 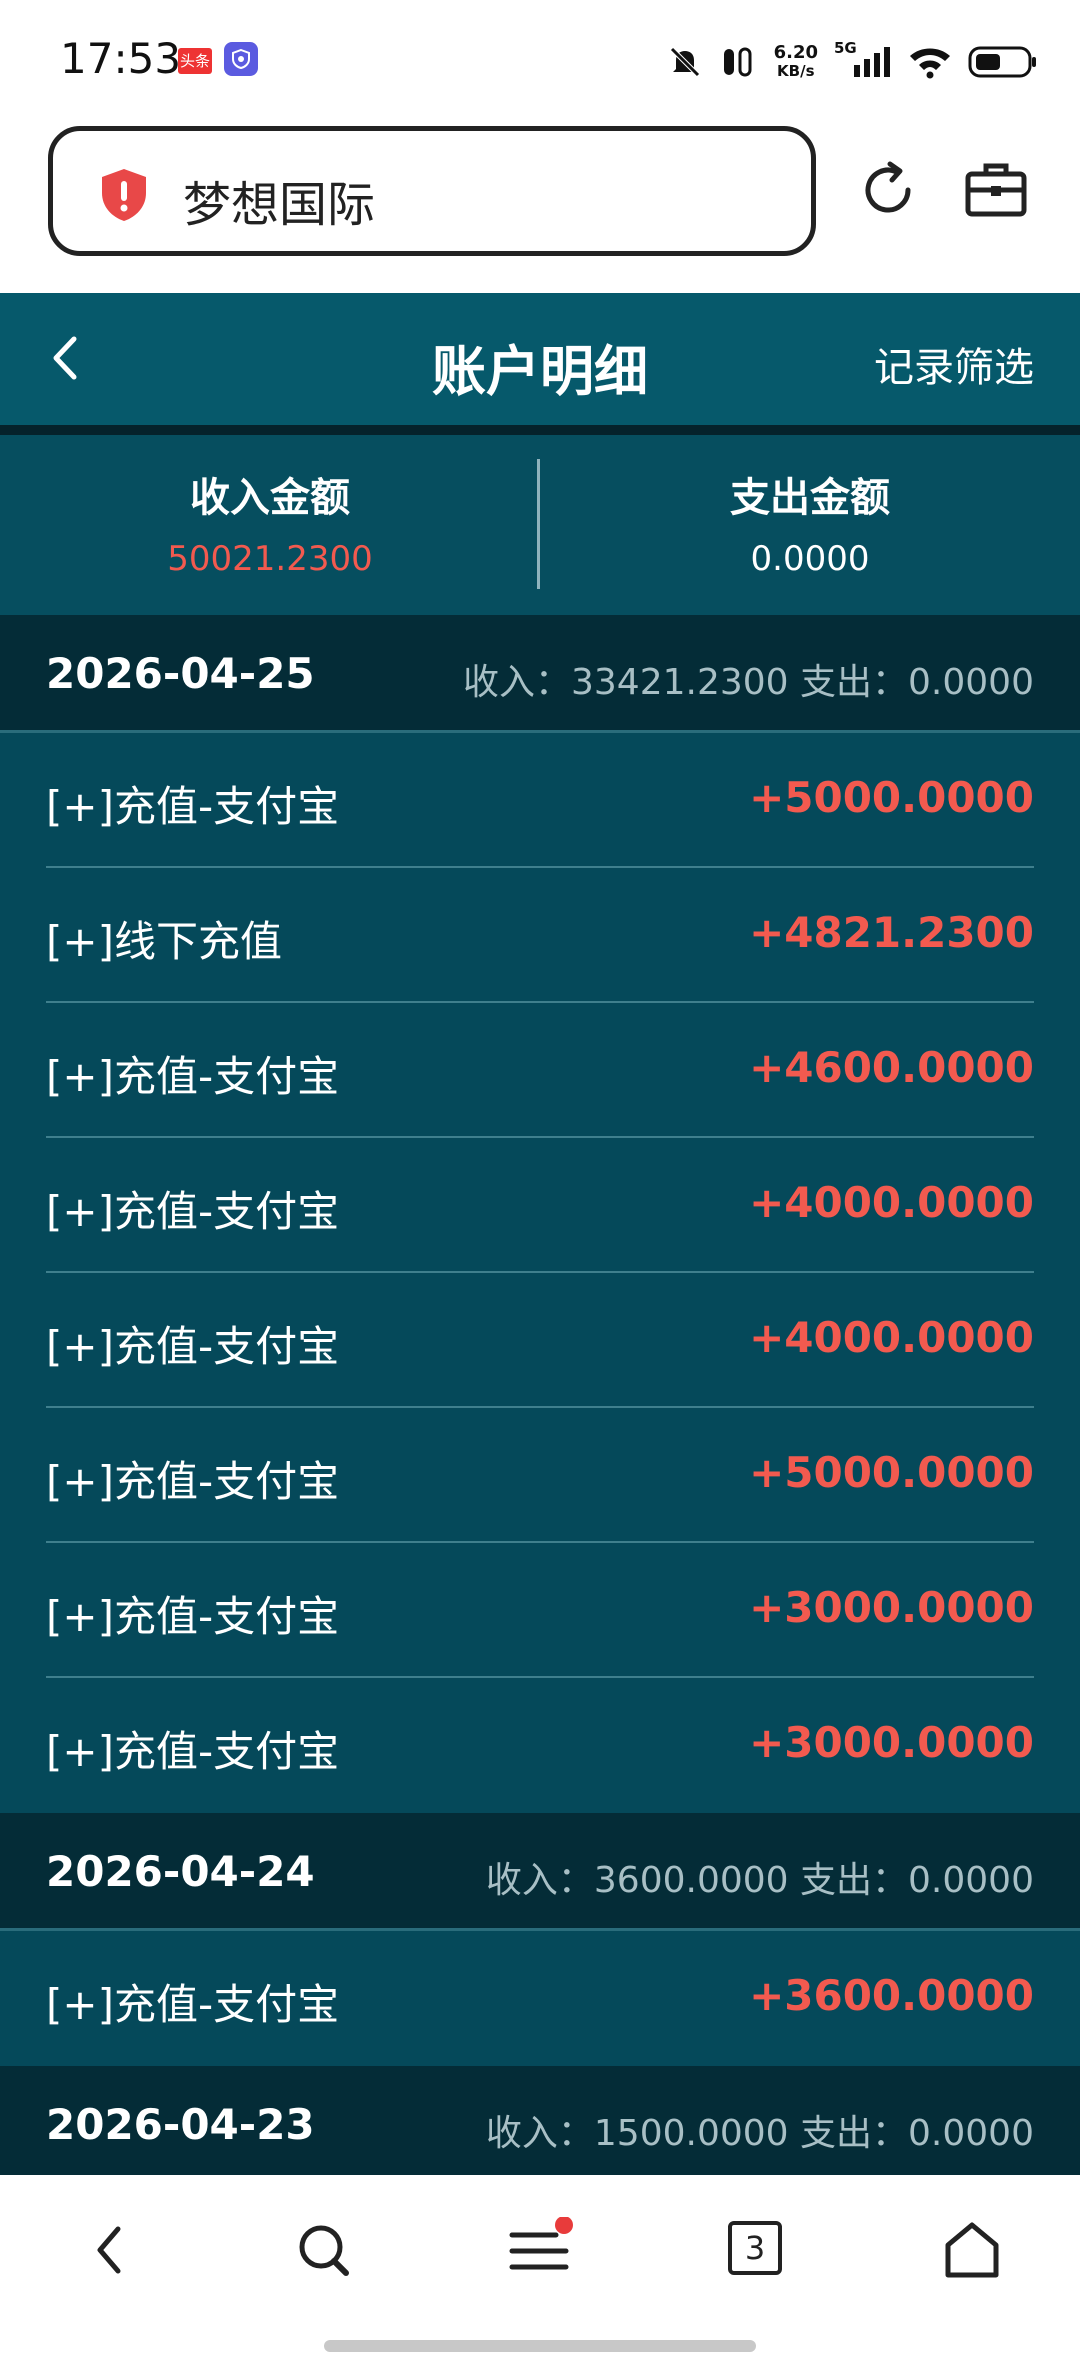 I want to click on income-value: 50021.2300, so click(x=270, y=559).